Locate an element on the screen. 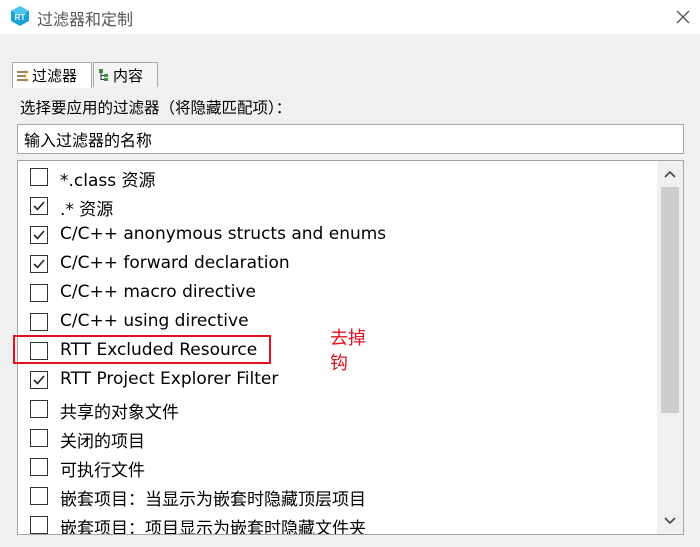  tab-filters-label: 过滤器 is located at coordinates (55, 76).